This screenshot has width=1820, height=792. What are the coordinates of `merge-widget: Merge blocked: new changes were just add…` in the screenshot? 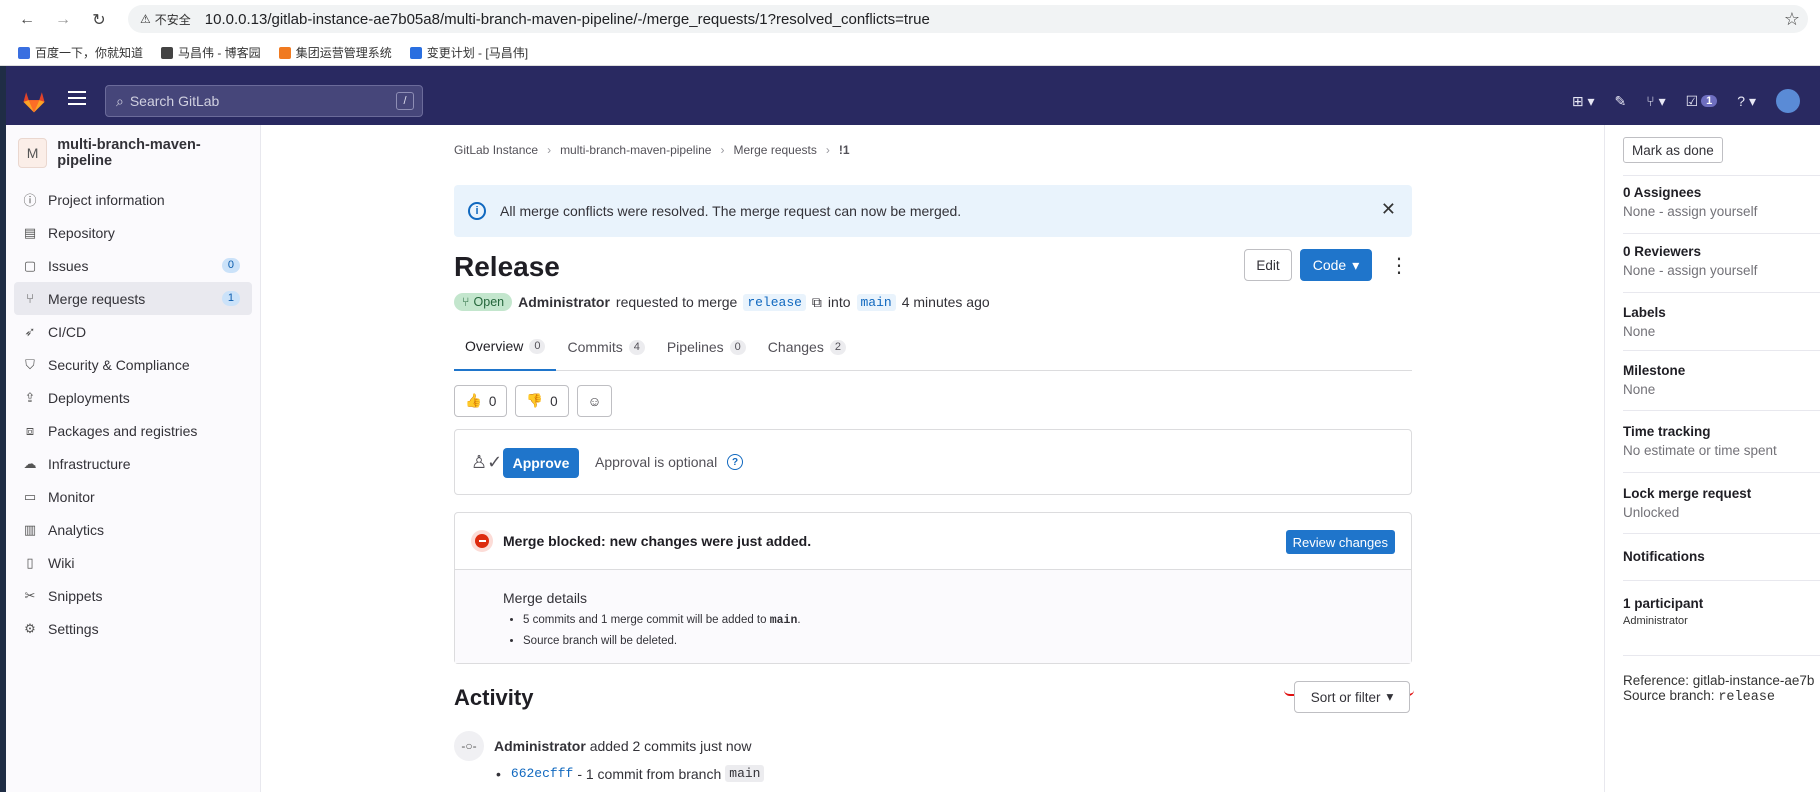 It's located at (933, 588).